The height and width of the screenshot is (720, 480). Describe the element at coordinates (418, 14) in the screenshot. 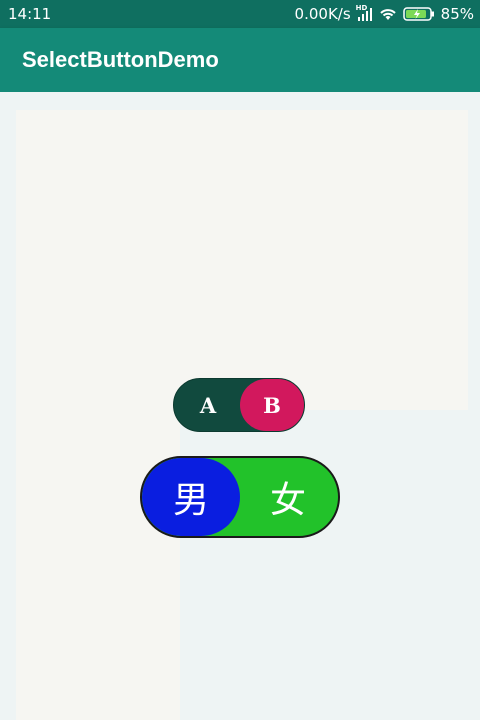

I see `battery-charging-icon` at that location.